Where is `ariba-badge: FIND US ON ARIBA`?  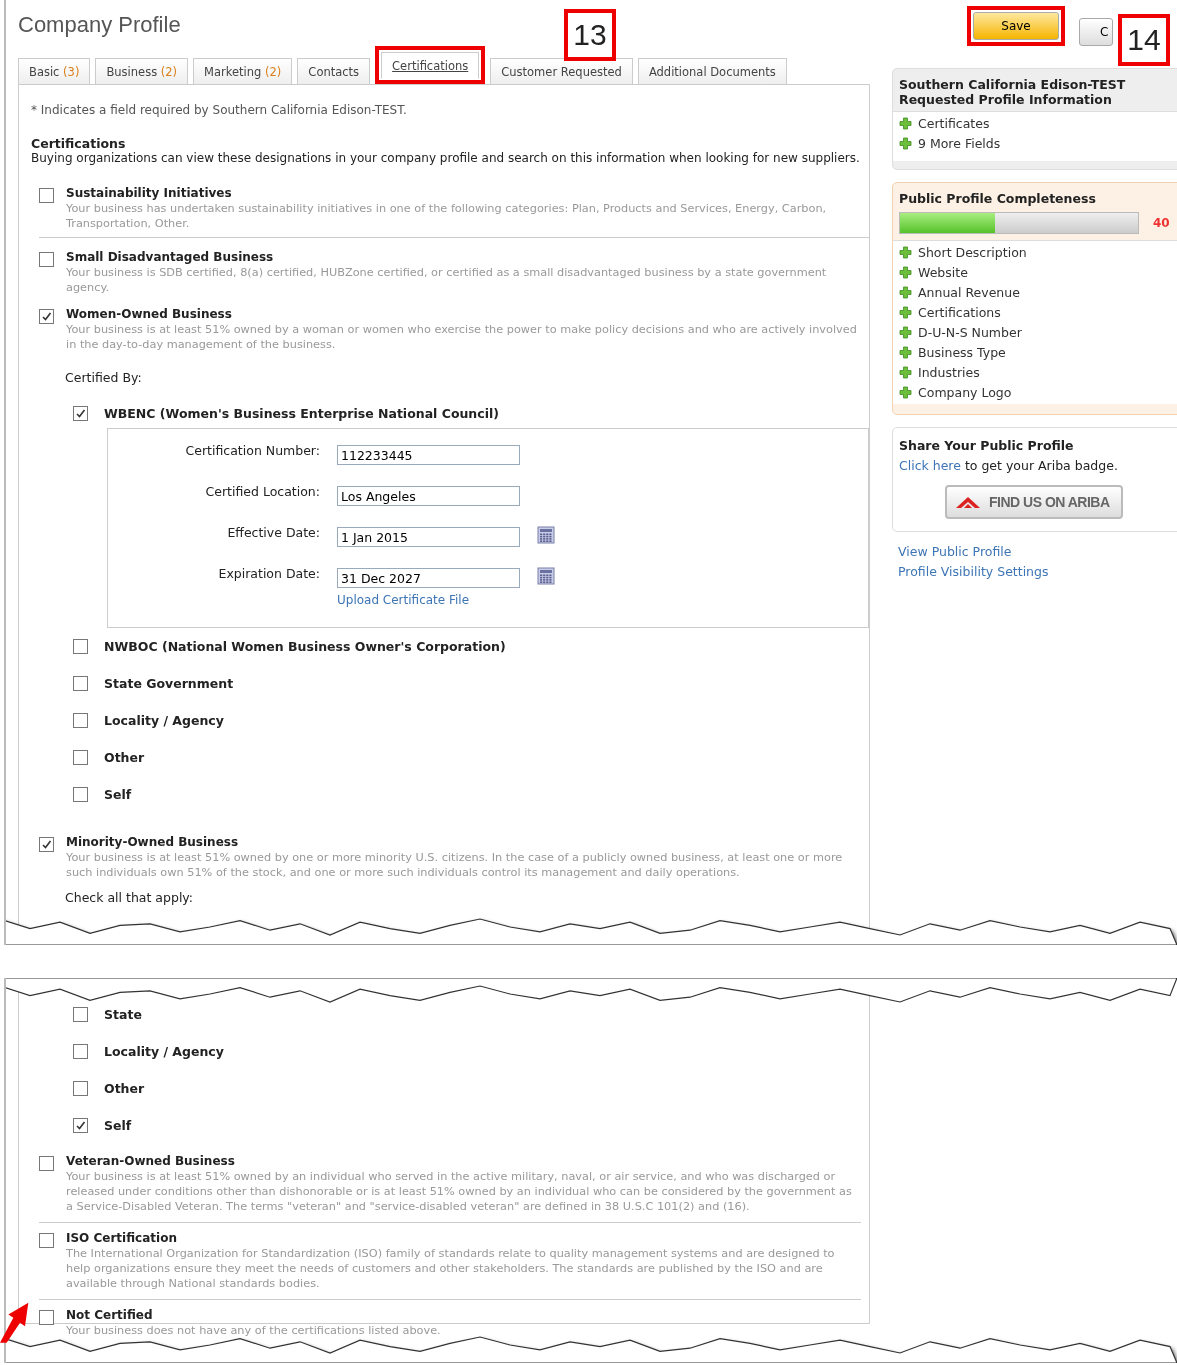
ariba-badge: FIND US ON ARIBA is located at coordinates (1034, 502).